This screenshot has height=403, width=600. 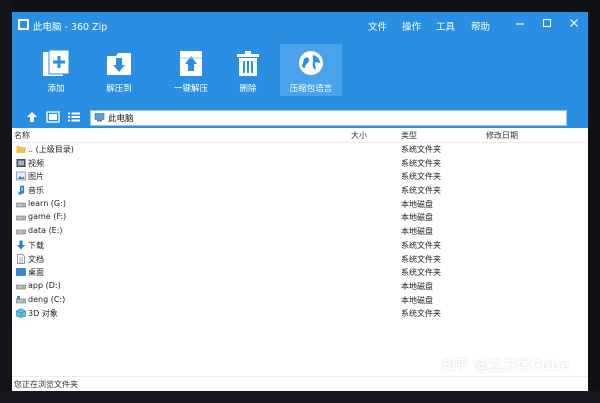 I want to click on add-button: 添加, so click(x=56, y=70).